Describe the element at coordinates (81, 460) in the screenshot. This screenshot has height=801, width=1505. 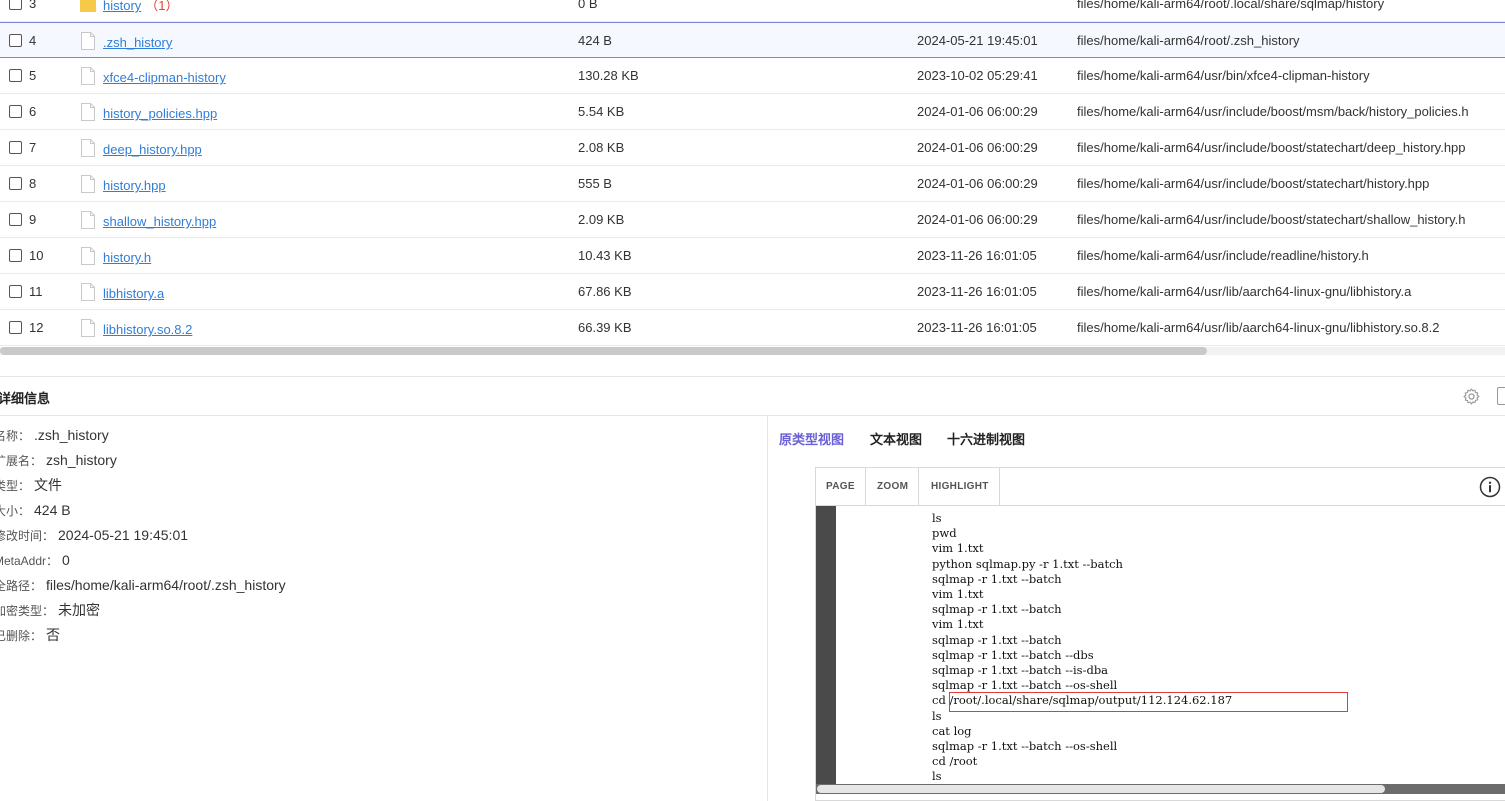
I see `property-value: zsh_history` at that location.